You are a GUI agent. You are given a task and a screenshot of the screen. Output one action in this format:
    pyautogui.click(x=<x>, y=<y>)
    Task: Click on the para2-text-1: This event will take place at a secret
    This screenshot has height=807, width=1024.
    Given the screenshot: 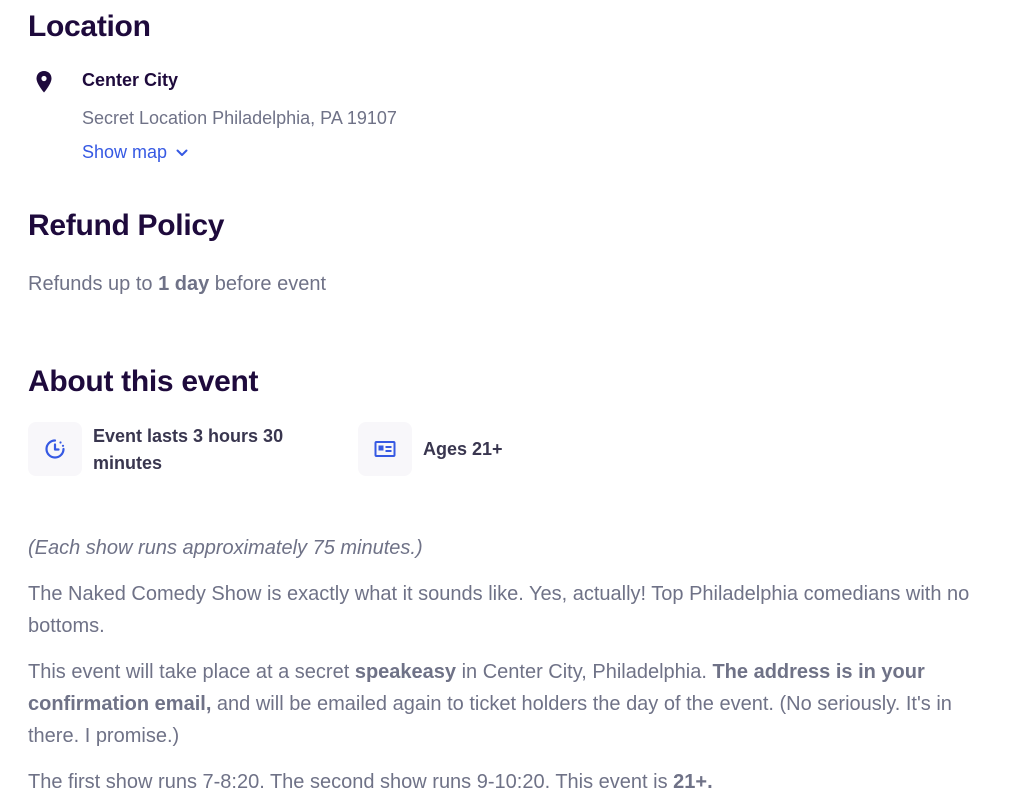 What is the action you would take?
    pyautogui.click(x=191, y=672)
    